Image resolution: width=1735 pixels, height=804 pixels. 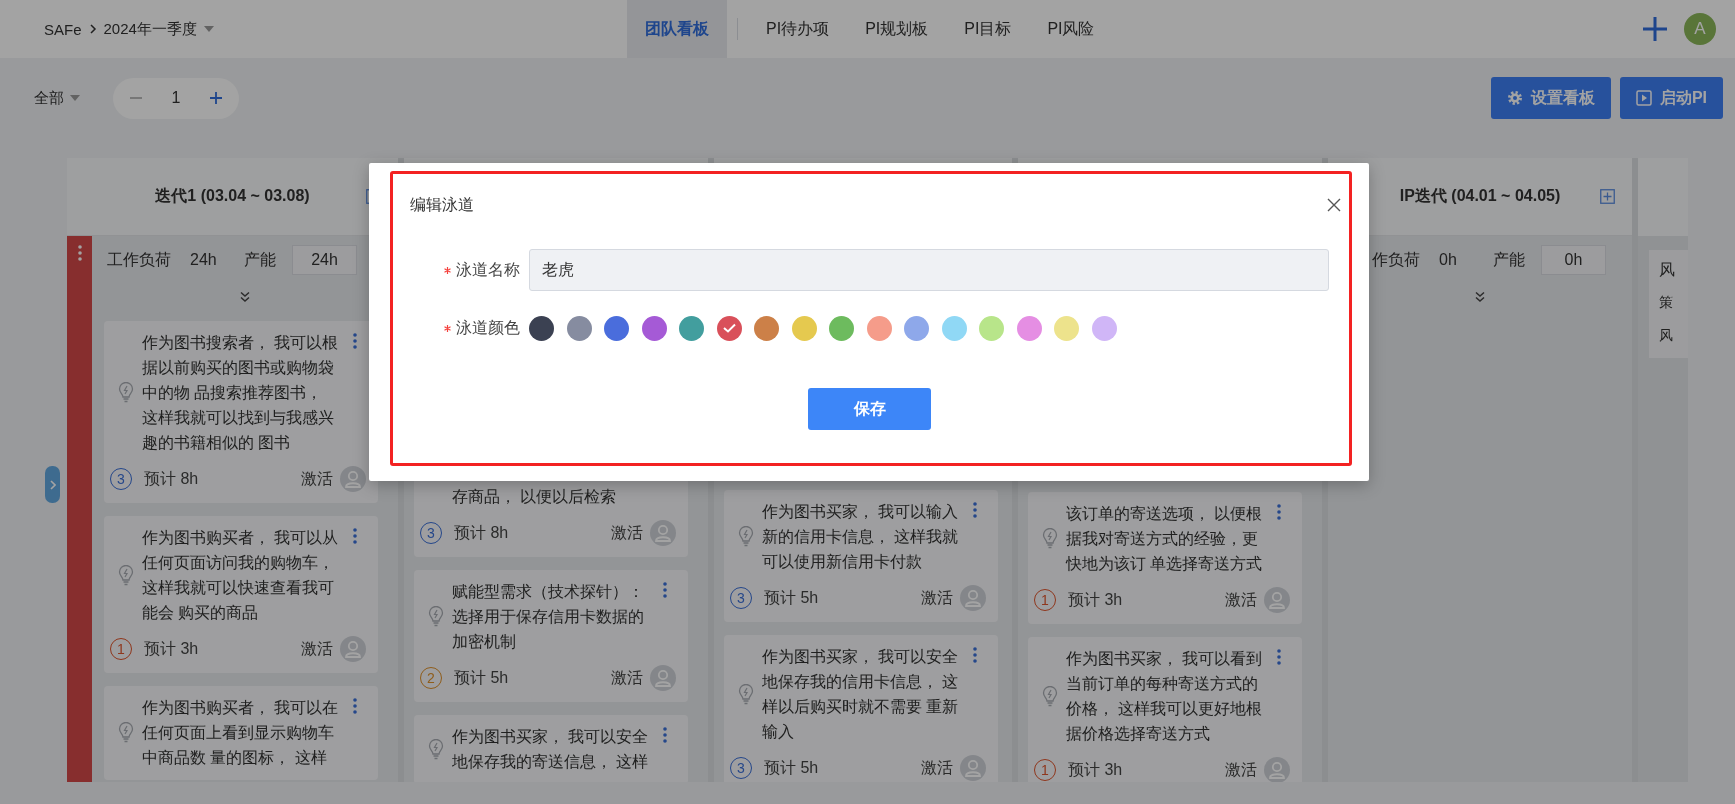 What do you see at coordinates (535, 497) in the screenshot?
I see `story-text: 存商品， 以便以后检索` at bounding box center [535, 497].